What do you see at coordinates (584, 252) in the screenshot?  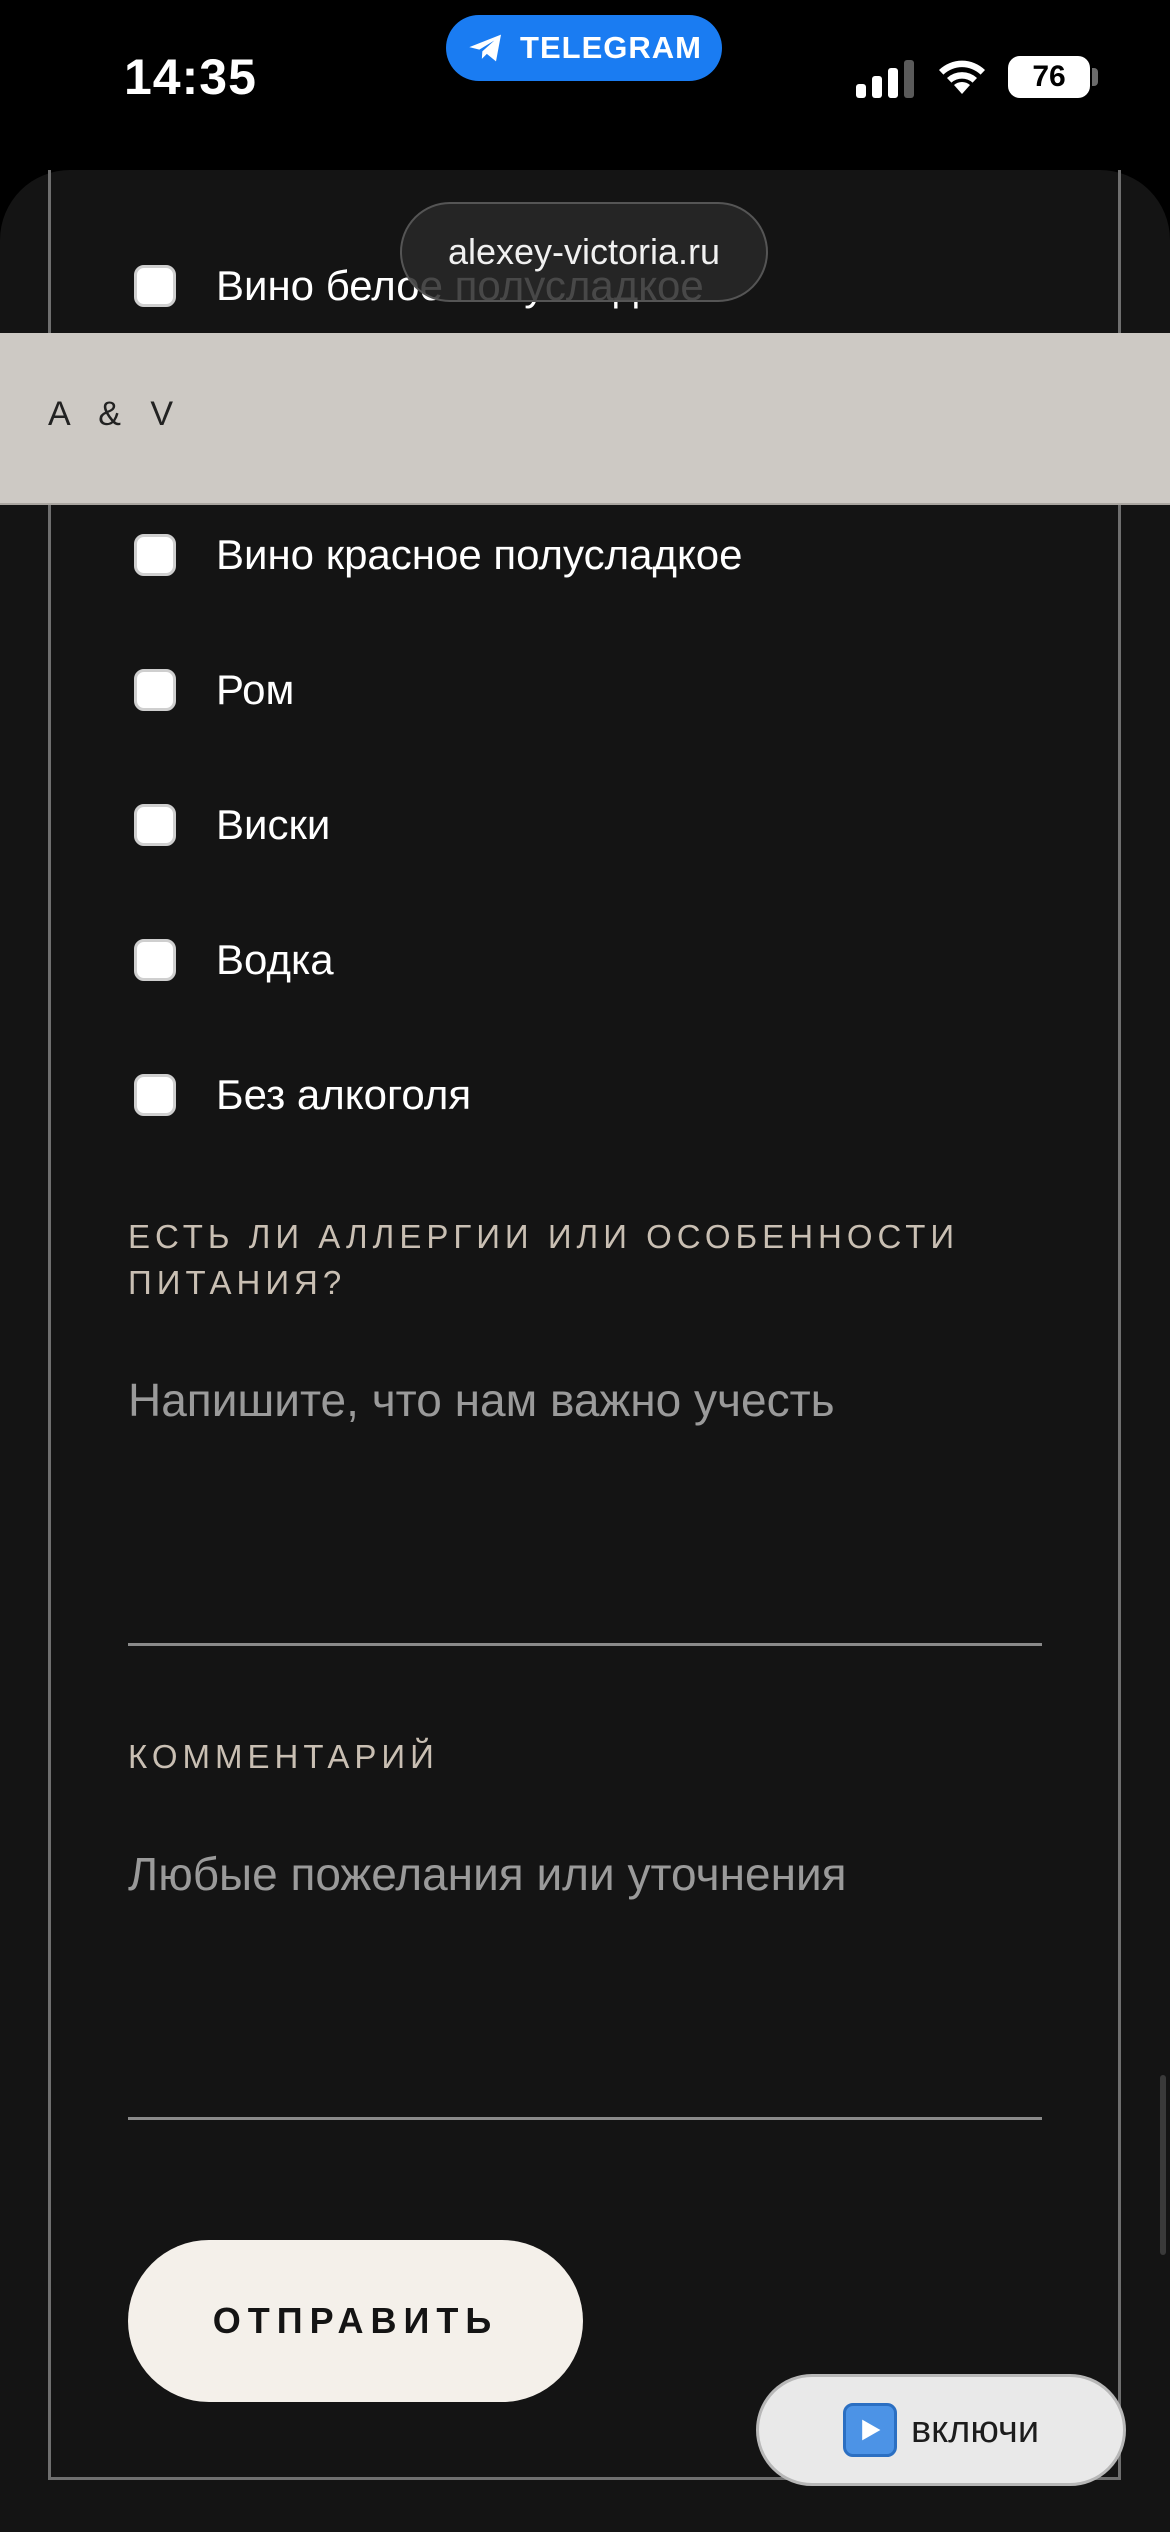 I see `url-pill: alexey-victoria.ru` at bounding box center [584, 252].